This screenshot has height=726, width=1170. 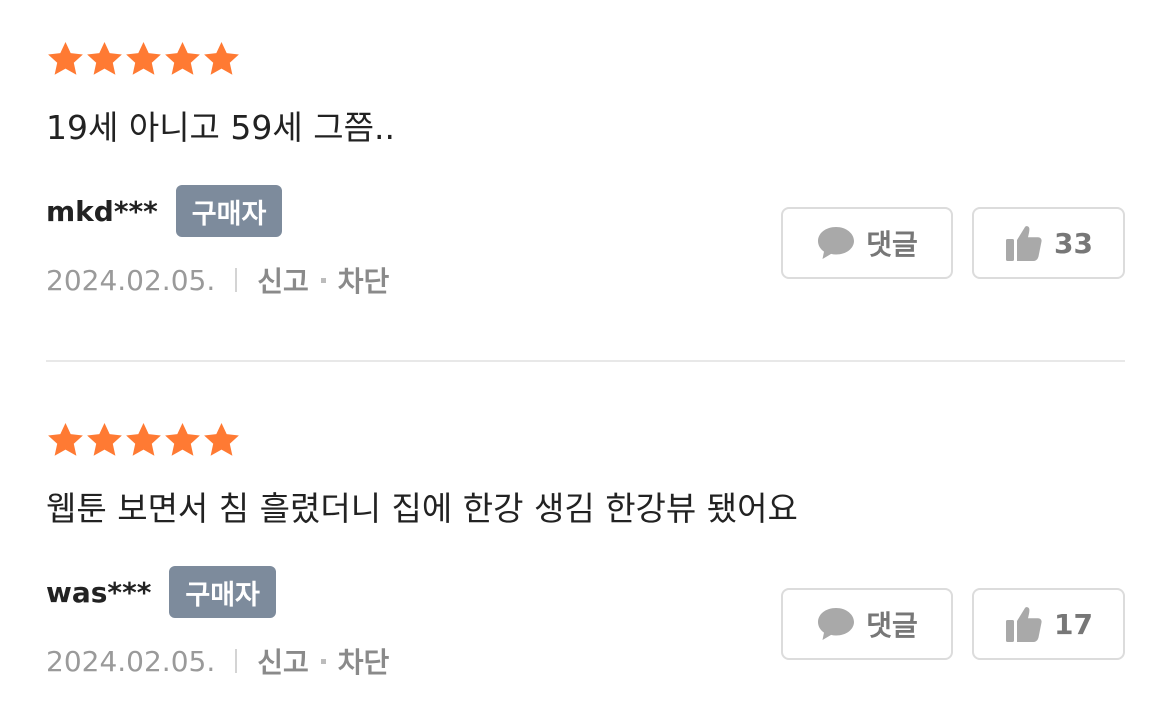 I want to click on review-divider, so click(x=585, y=361).